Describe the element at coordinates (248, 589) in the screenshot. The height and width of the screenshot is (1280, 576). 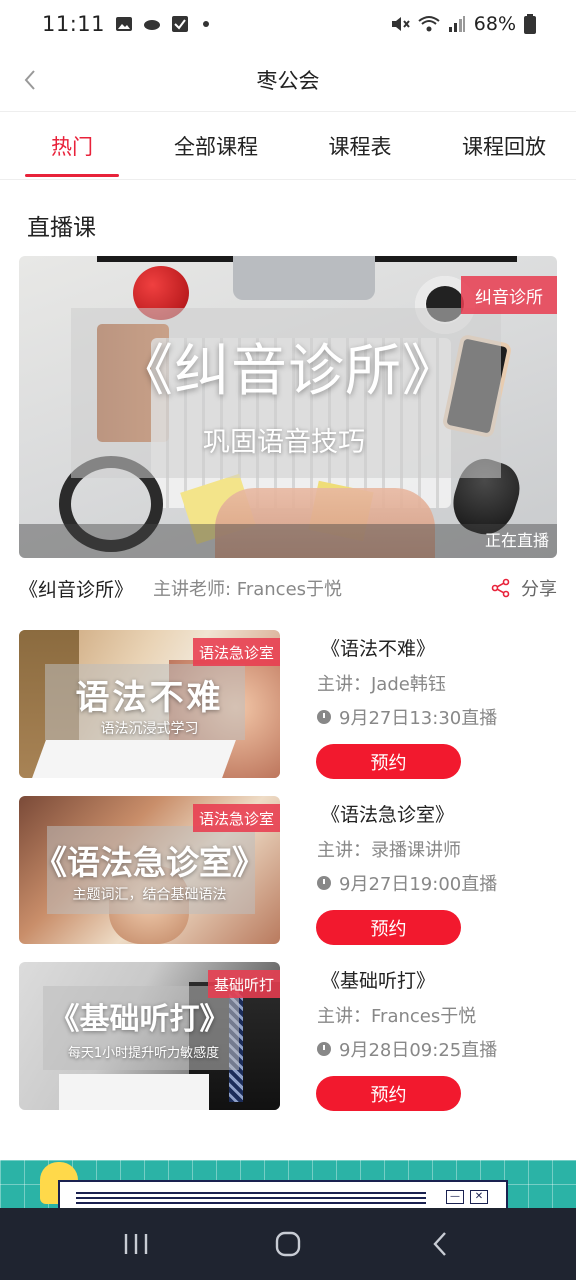
I see `live-course-teacher: 主讲老师: Frances于悦` at that location.